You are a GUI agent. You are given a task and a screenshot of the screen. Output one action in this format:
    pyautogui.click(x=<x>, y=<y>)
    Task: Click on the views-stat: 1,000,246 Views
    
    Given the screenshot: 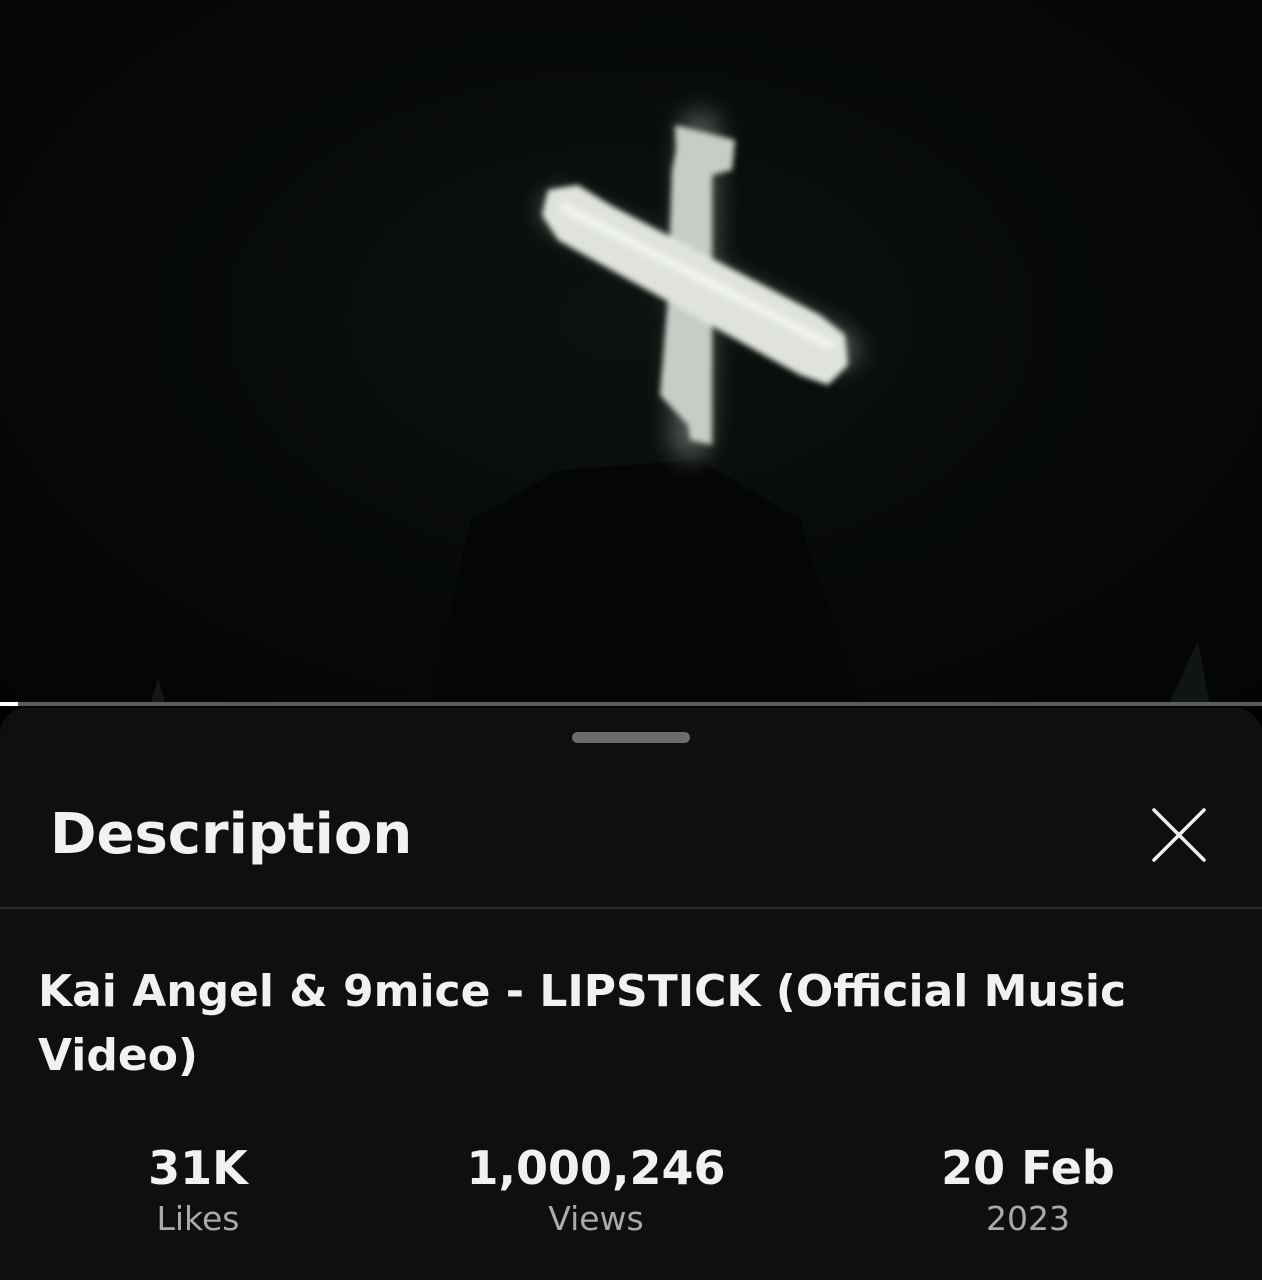 What is the action you would take?
    pyautogui.click(x=596, y=1191)
    